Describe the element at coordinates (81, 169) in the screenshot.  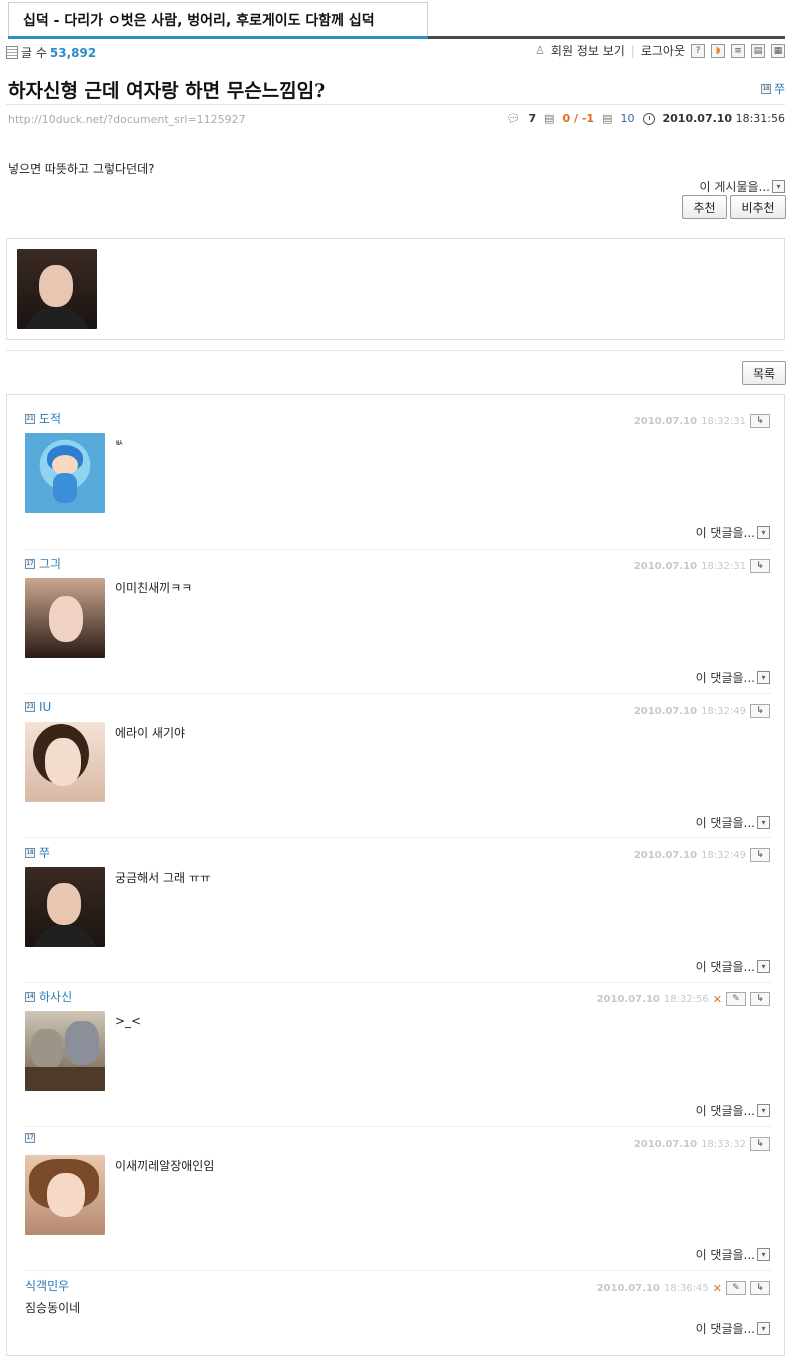
I see `post-body: 넣으면 따뜻하고 그렇다던데?` at that location.